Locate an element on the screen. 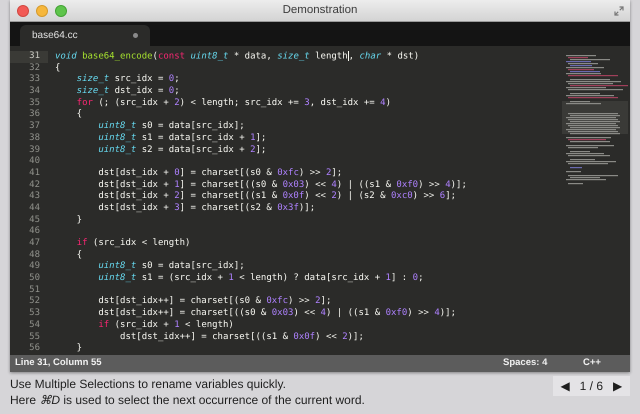  line-number: 56 is located at coordinates (34, 349).